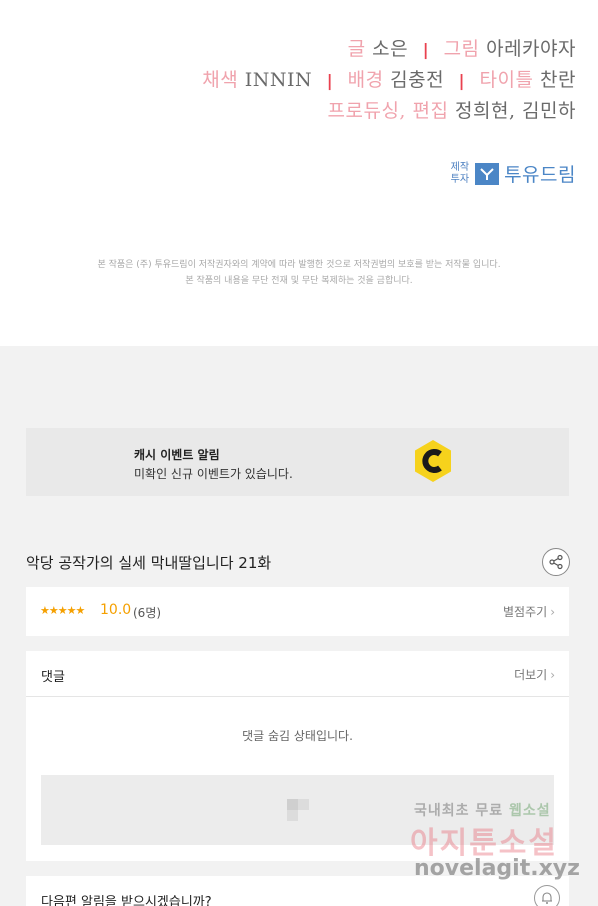 The width and height of the screenshot is (598, 906). I want to click on credit-role: 배경, so click(365, 80).